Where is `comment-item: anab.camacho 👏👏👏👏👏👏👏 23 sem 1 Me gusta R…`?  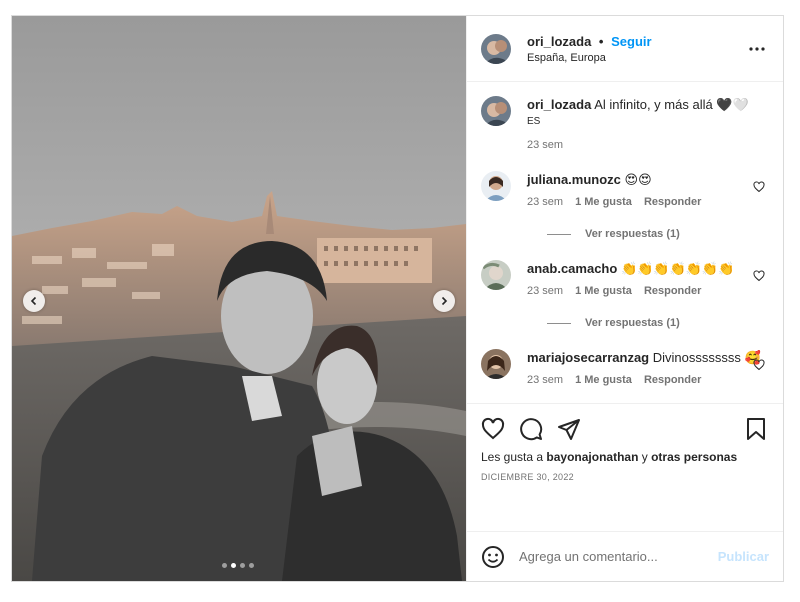 comment-item: anab.camacho 👏👏👏👏👏👏👏 23 sem 1 Me gusta R… is located at coordinates (625, 278).